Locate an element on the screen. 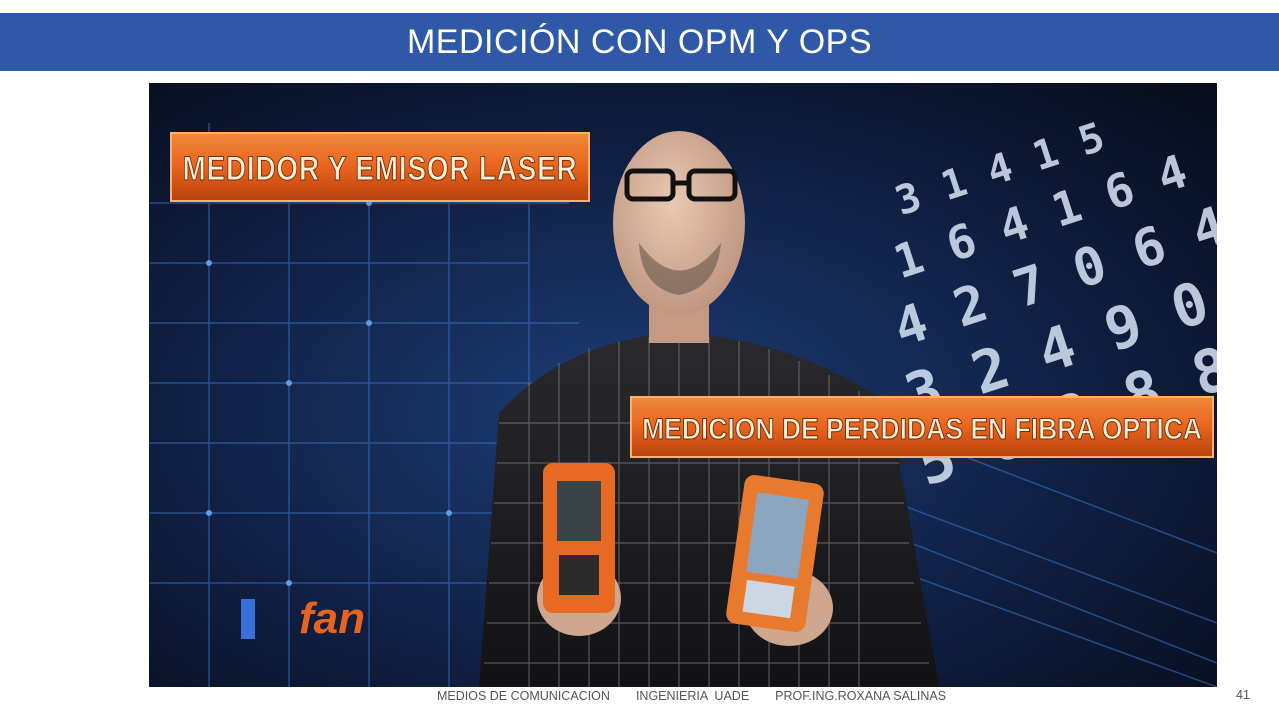  slide-title: MEDICIÓN CON OPM Y OPS is located at coordinates (639, 41).